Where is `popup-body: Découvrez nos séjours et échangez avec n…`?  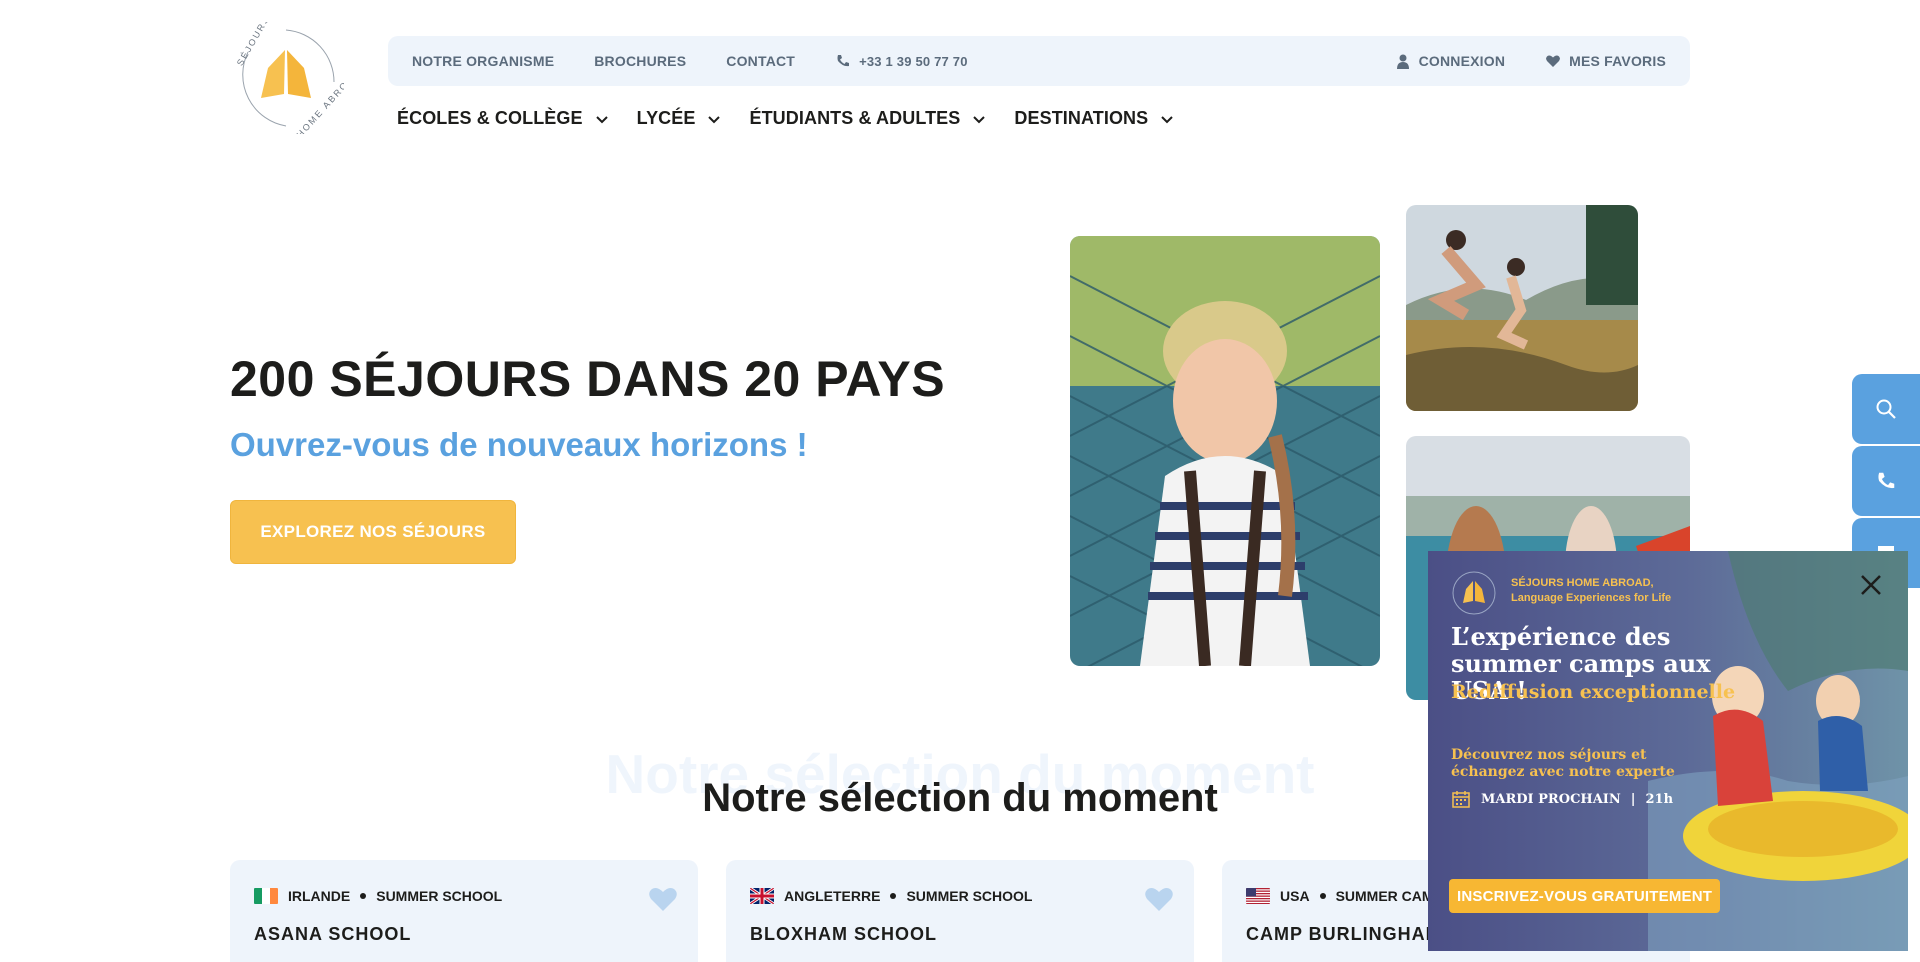 popup-body: Découvrez nos séjours et échangez avec n… is located at coordinates (1563, 763).